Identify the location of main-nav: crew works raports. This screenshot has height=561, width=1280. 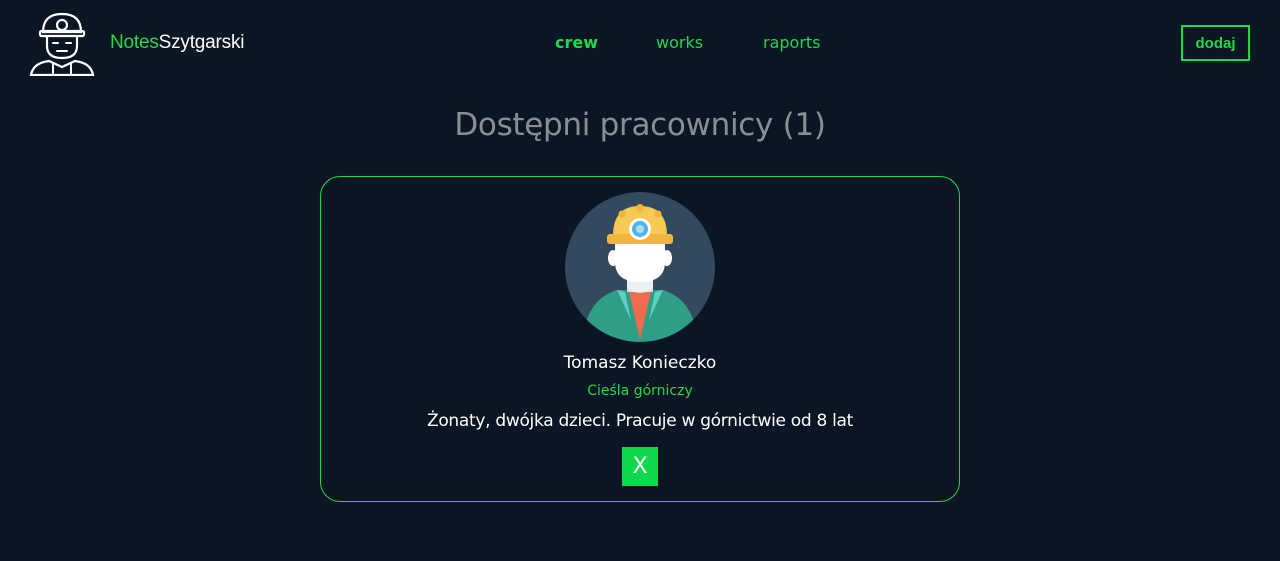
(640, 44).